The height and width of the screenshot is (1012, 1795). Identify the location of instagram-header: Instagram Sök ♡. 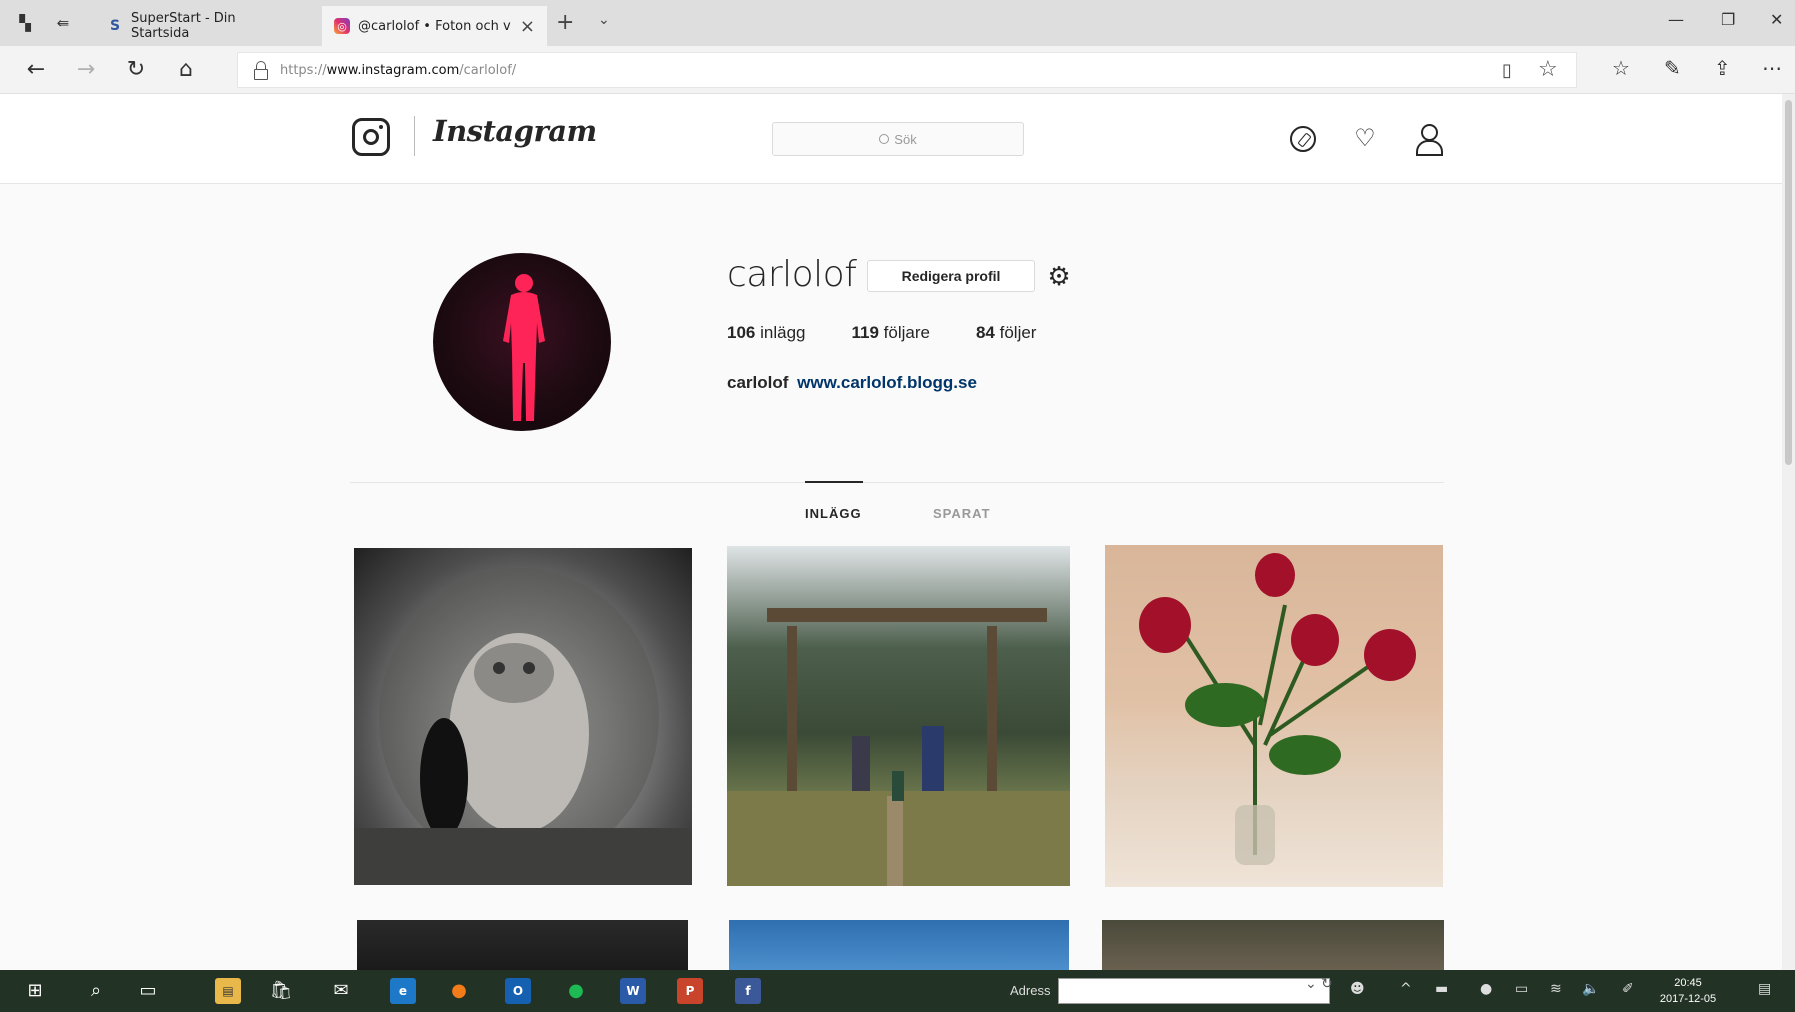
(891, 139).